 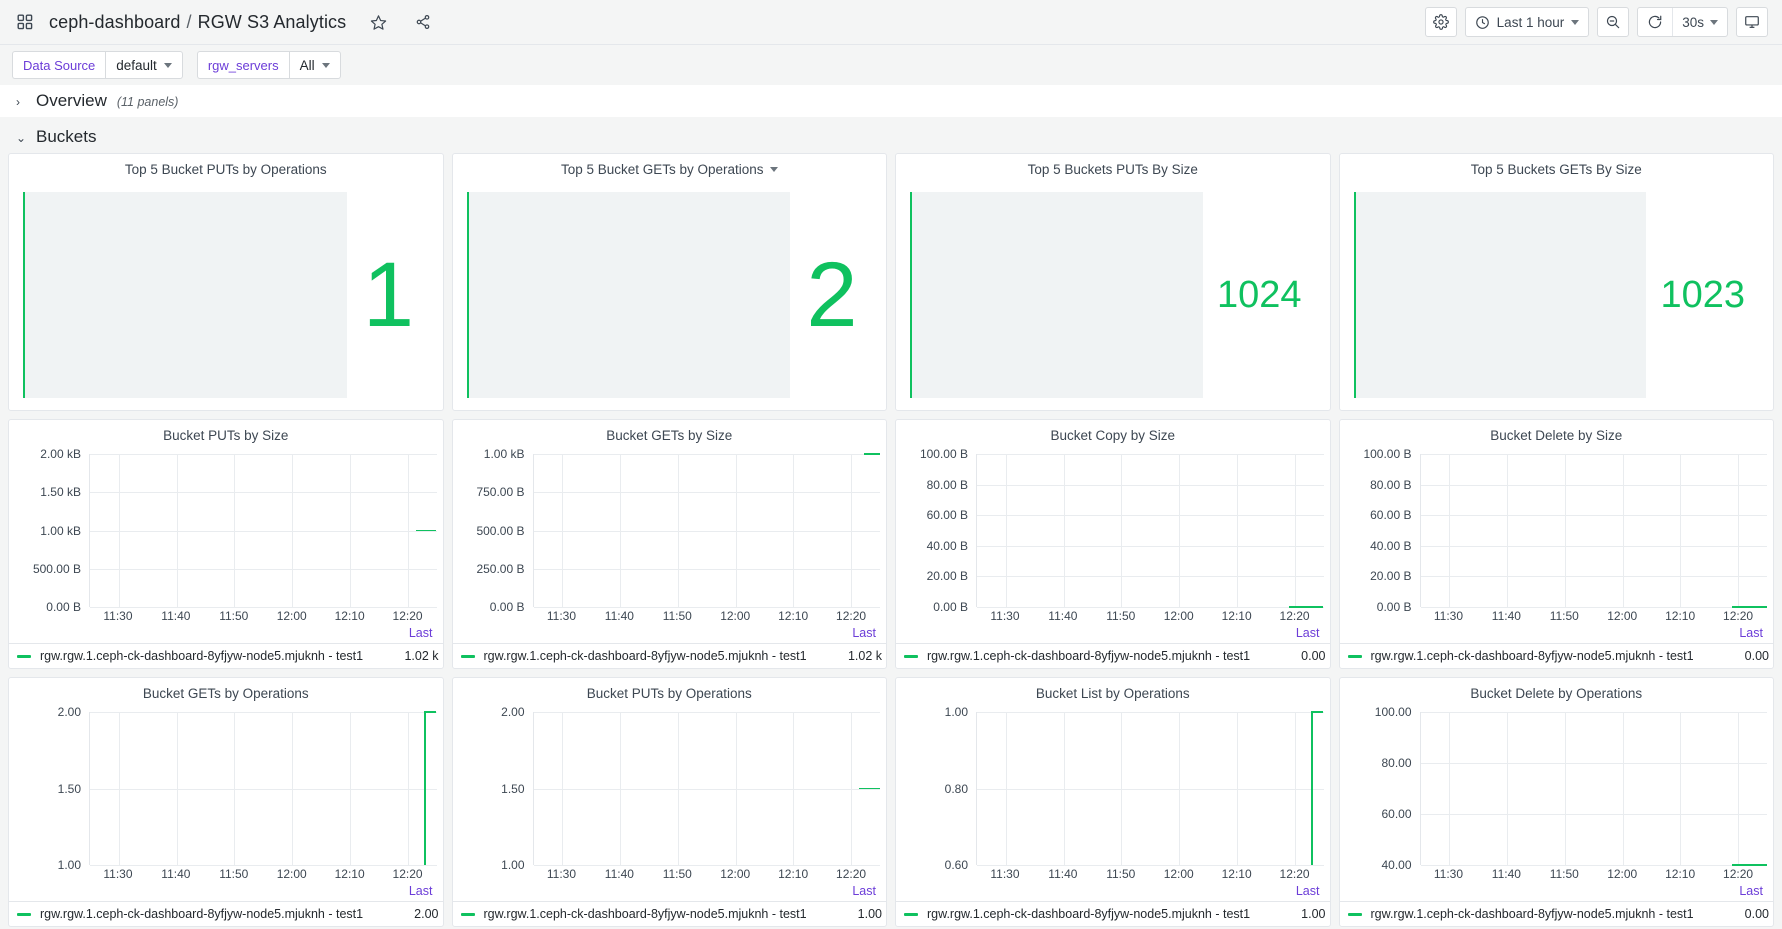 I want to click on y-axis: 1.00 0.80 0.60, so click(x=939, y=788).